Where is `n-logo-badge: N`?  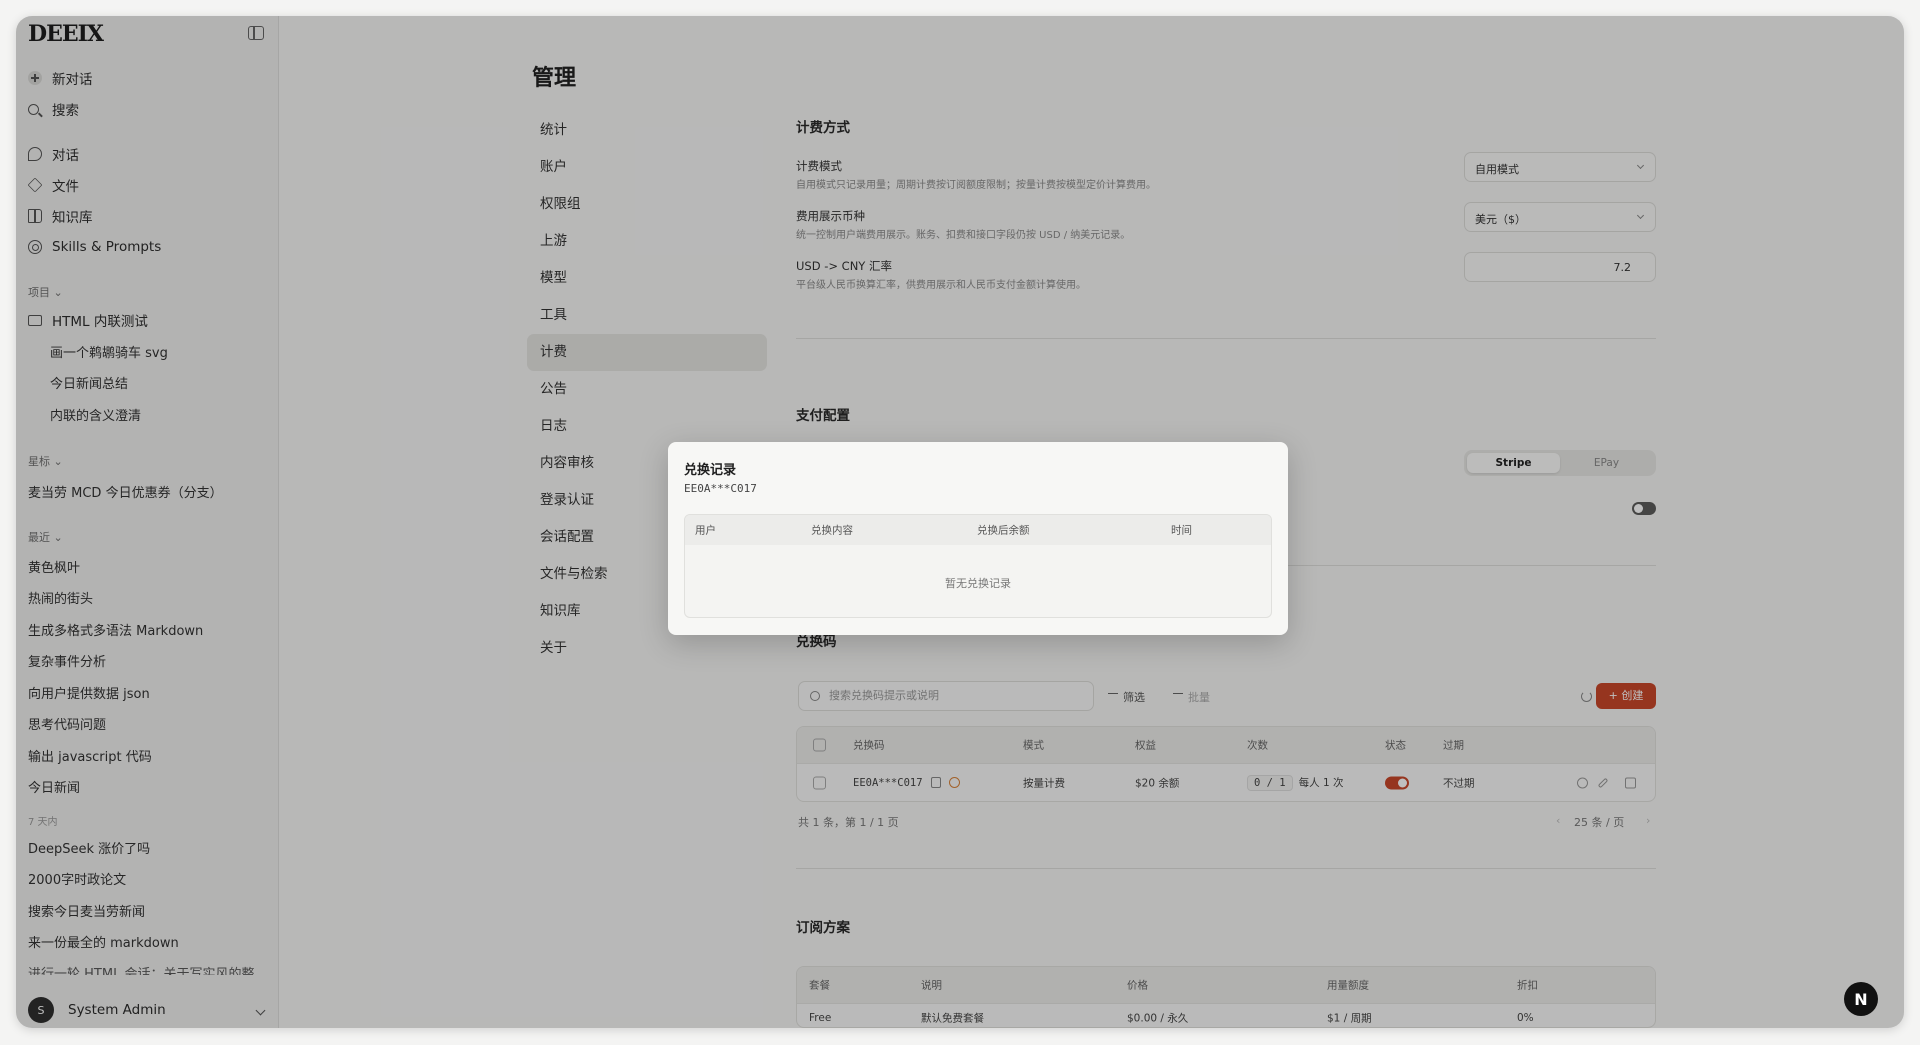
n-logo-badge: N is located at coordinates (1861, 999).